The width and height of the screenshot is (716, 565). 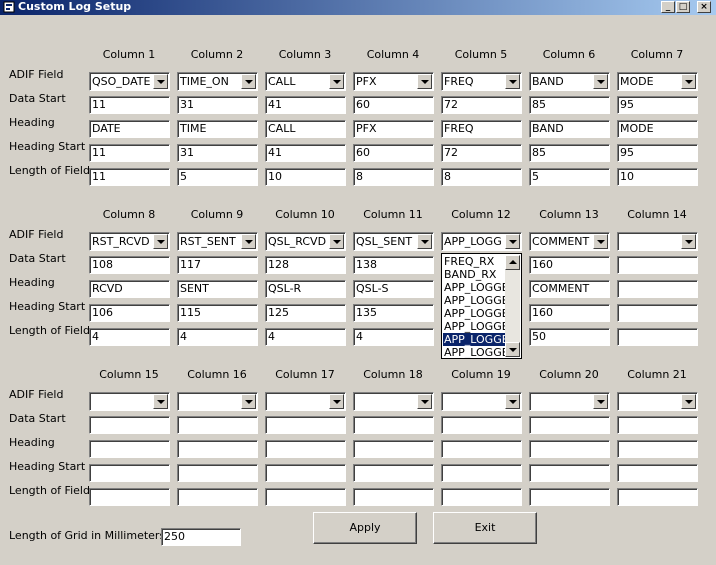 I want to click on data-start-input: 108, so click(x=129, y=265).